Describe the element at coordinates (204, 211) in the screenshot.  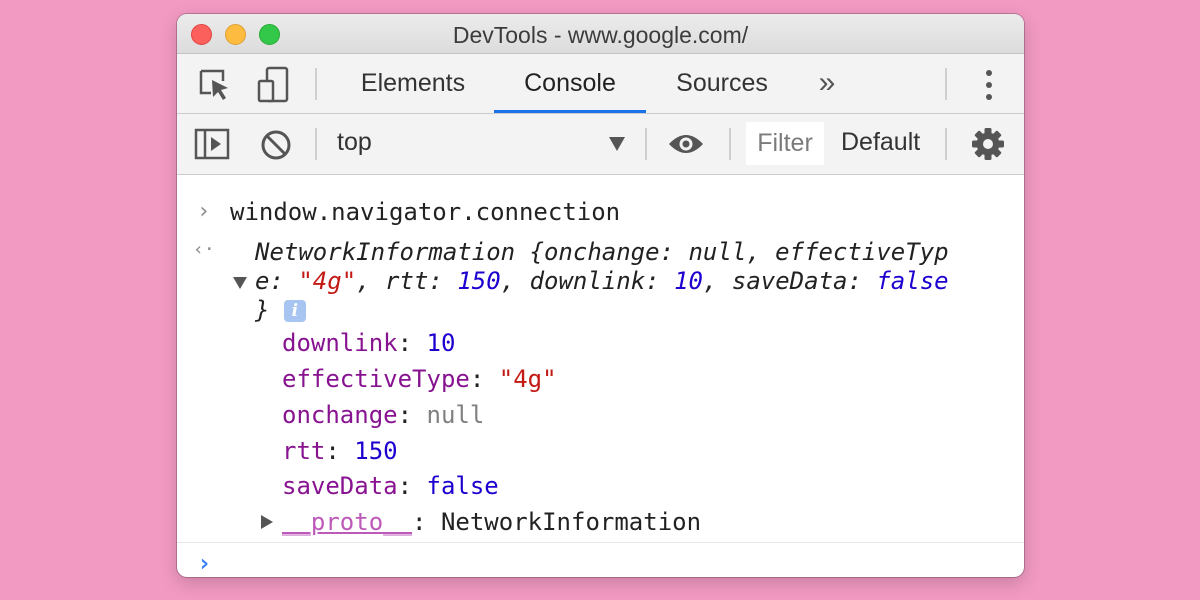
I see `input-prompt-marker: ›` at that location.